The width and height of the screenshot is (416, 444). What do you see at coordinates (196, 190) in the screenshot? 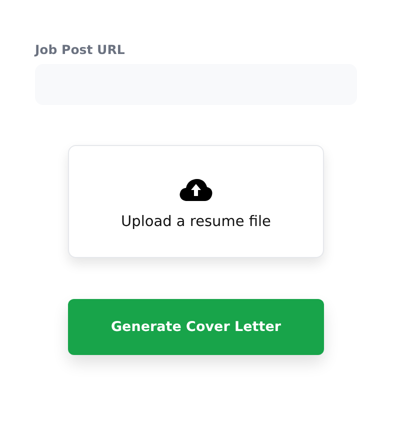
I see `cloud-upload-icon` at bounding box center [196, 190].